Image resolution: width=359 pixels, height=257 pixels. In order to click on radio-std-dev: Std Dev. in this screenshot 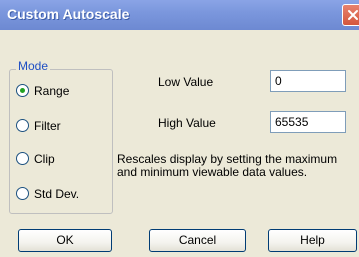, I will do `click(63, 194)`.